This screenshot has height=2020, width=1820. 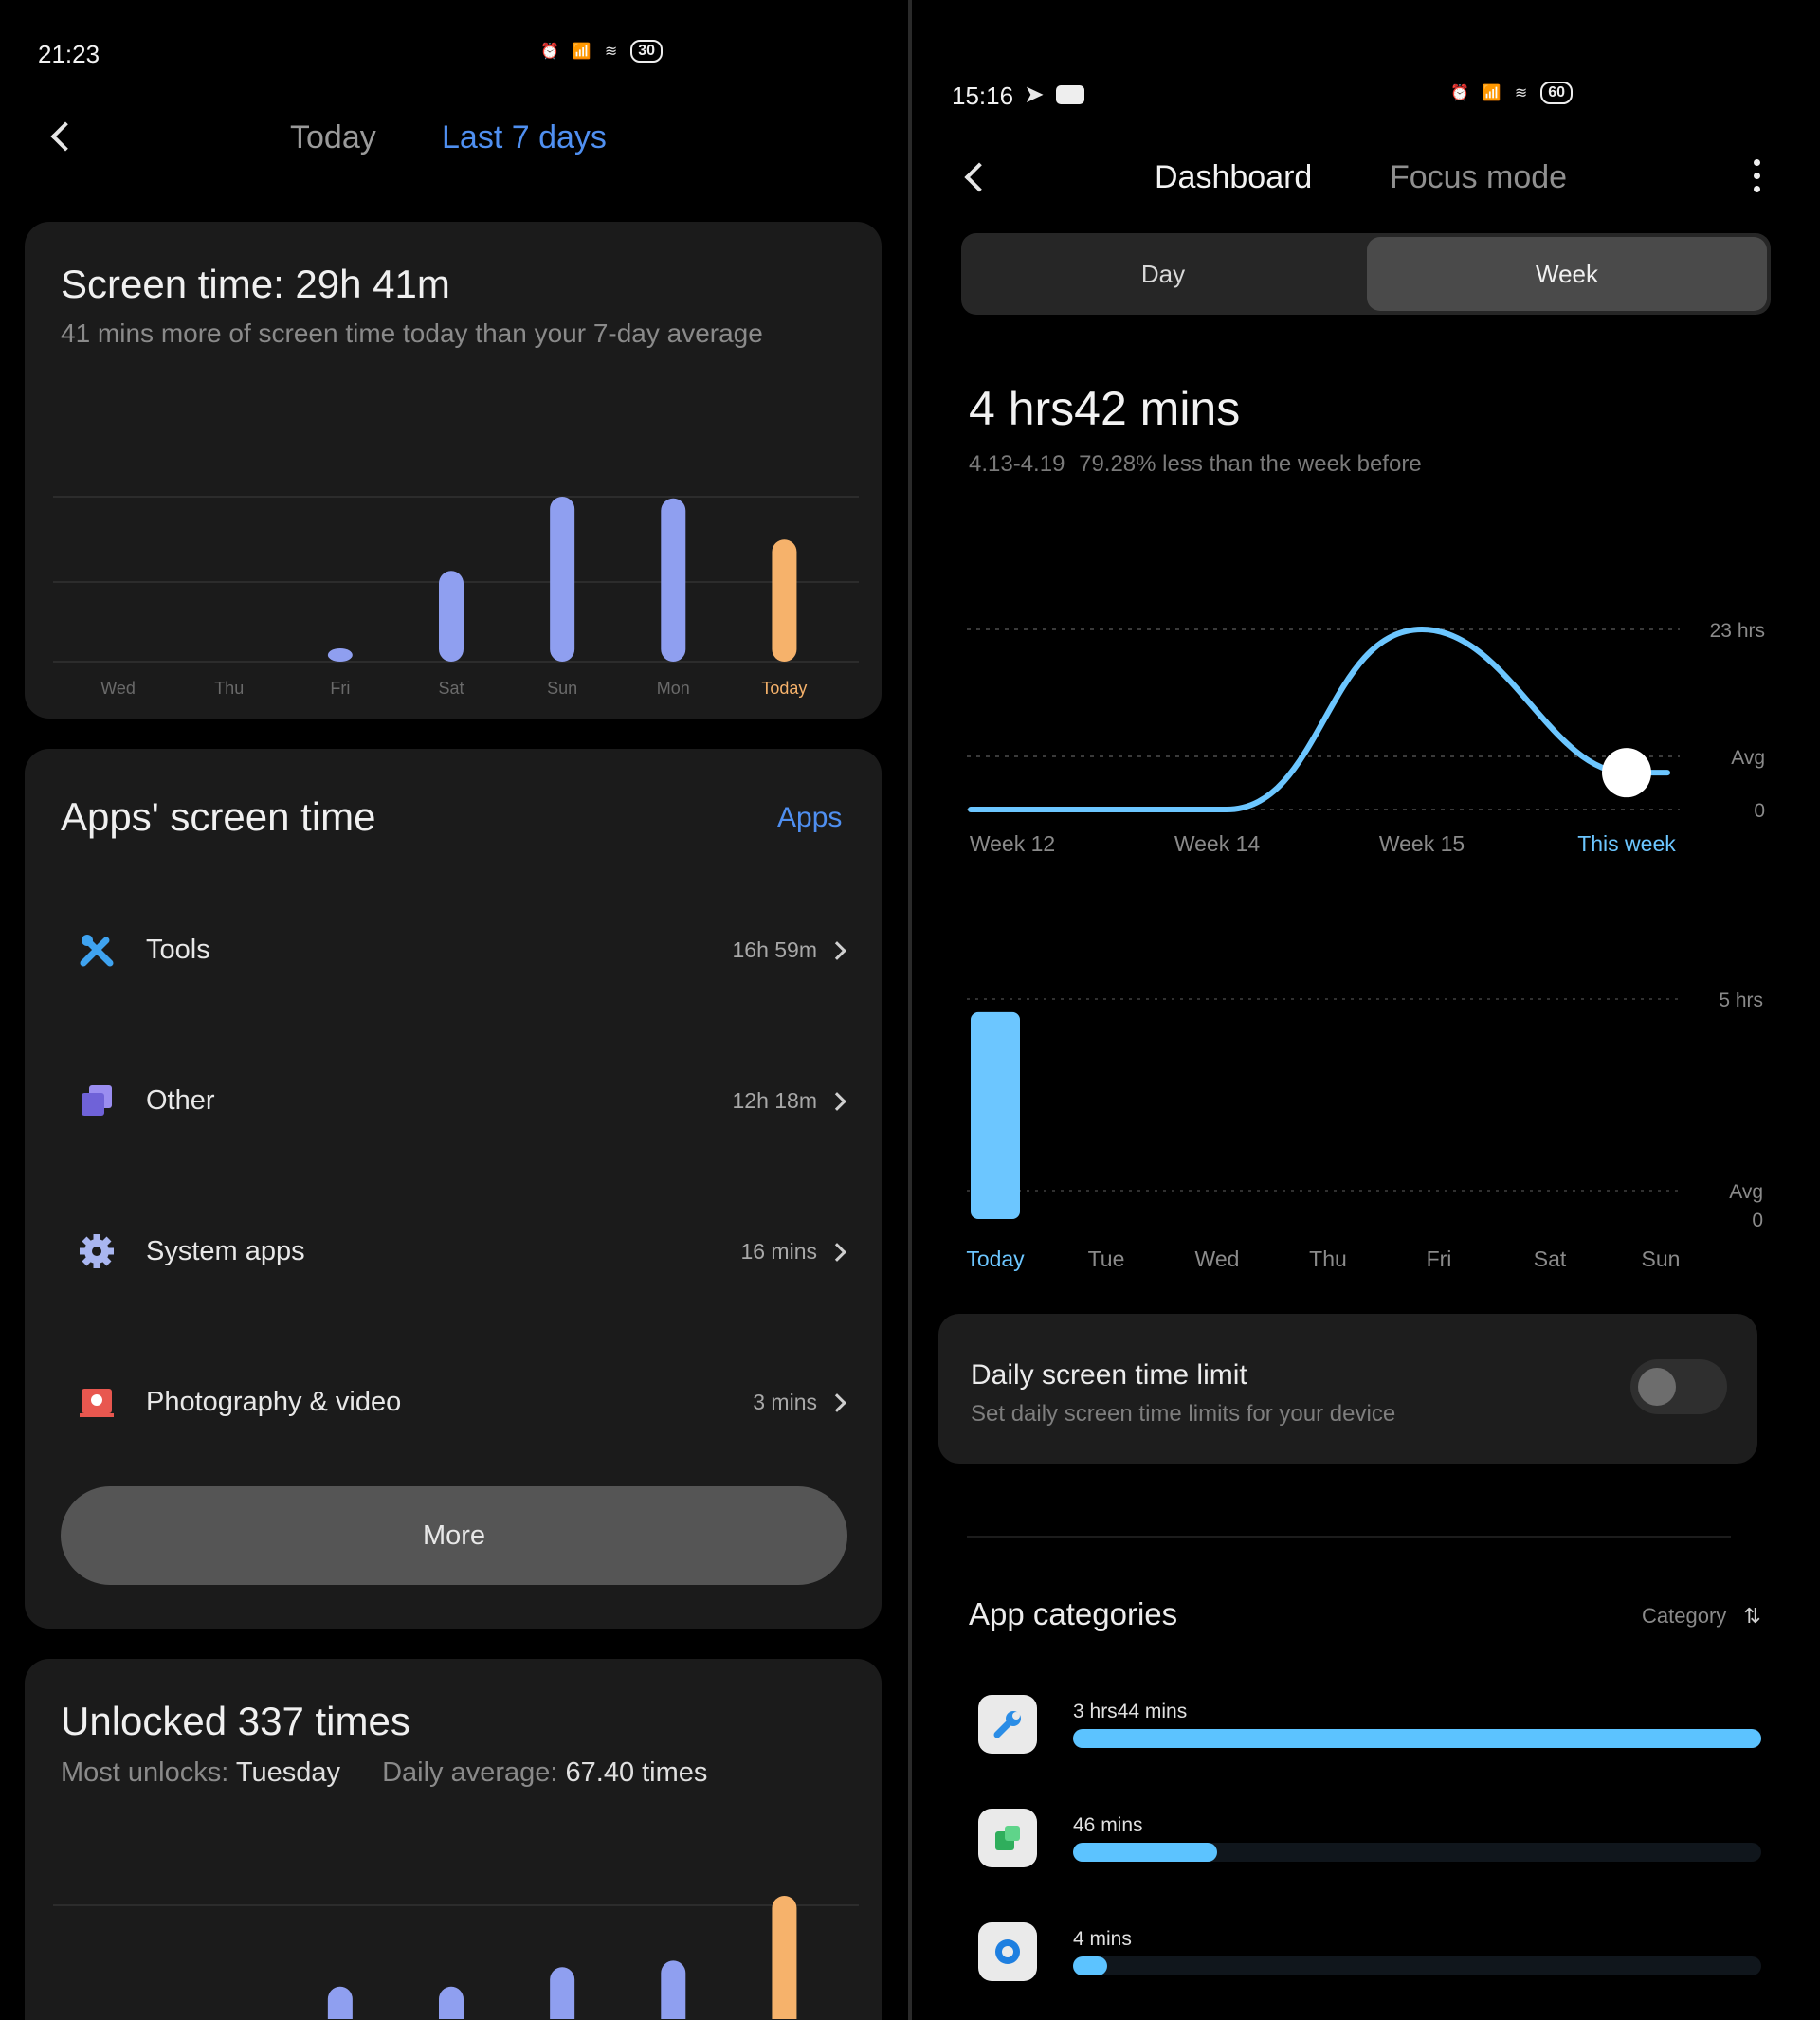 What do you see at coordinates (809, 818) in the screenshot?
I see `apps-link: Apps` at bounding box center [809, 818].